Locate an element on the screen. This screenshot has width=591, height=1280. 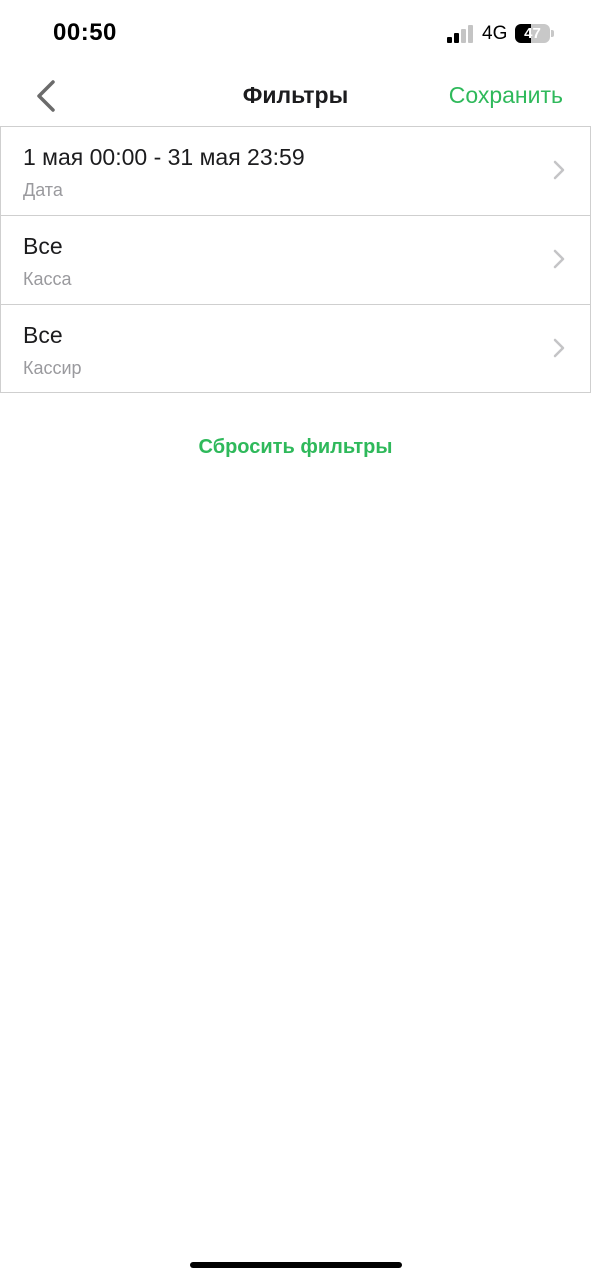
filter-row-register: Все Касса is located at coordinates (295, 259).